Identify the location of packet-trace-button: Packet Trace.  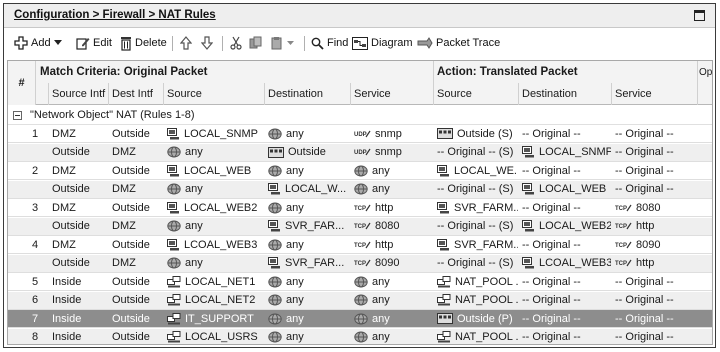
(458, 43).